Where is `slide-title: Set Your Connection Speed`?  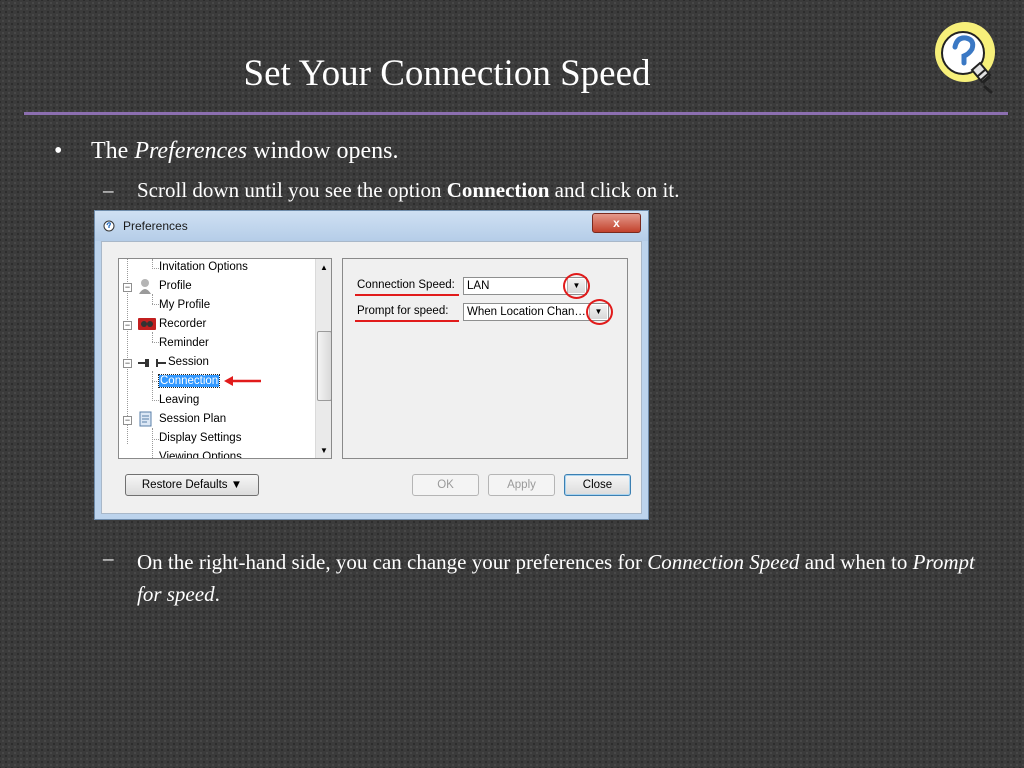
slide-title: Set Your Connection Speed is located at coordinates (447, 73).